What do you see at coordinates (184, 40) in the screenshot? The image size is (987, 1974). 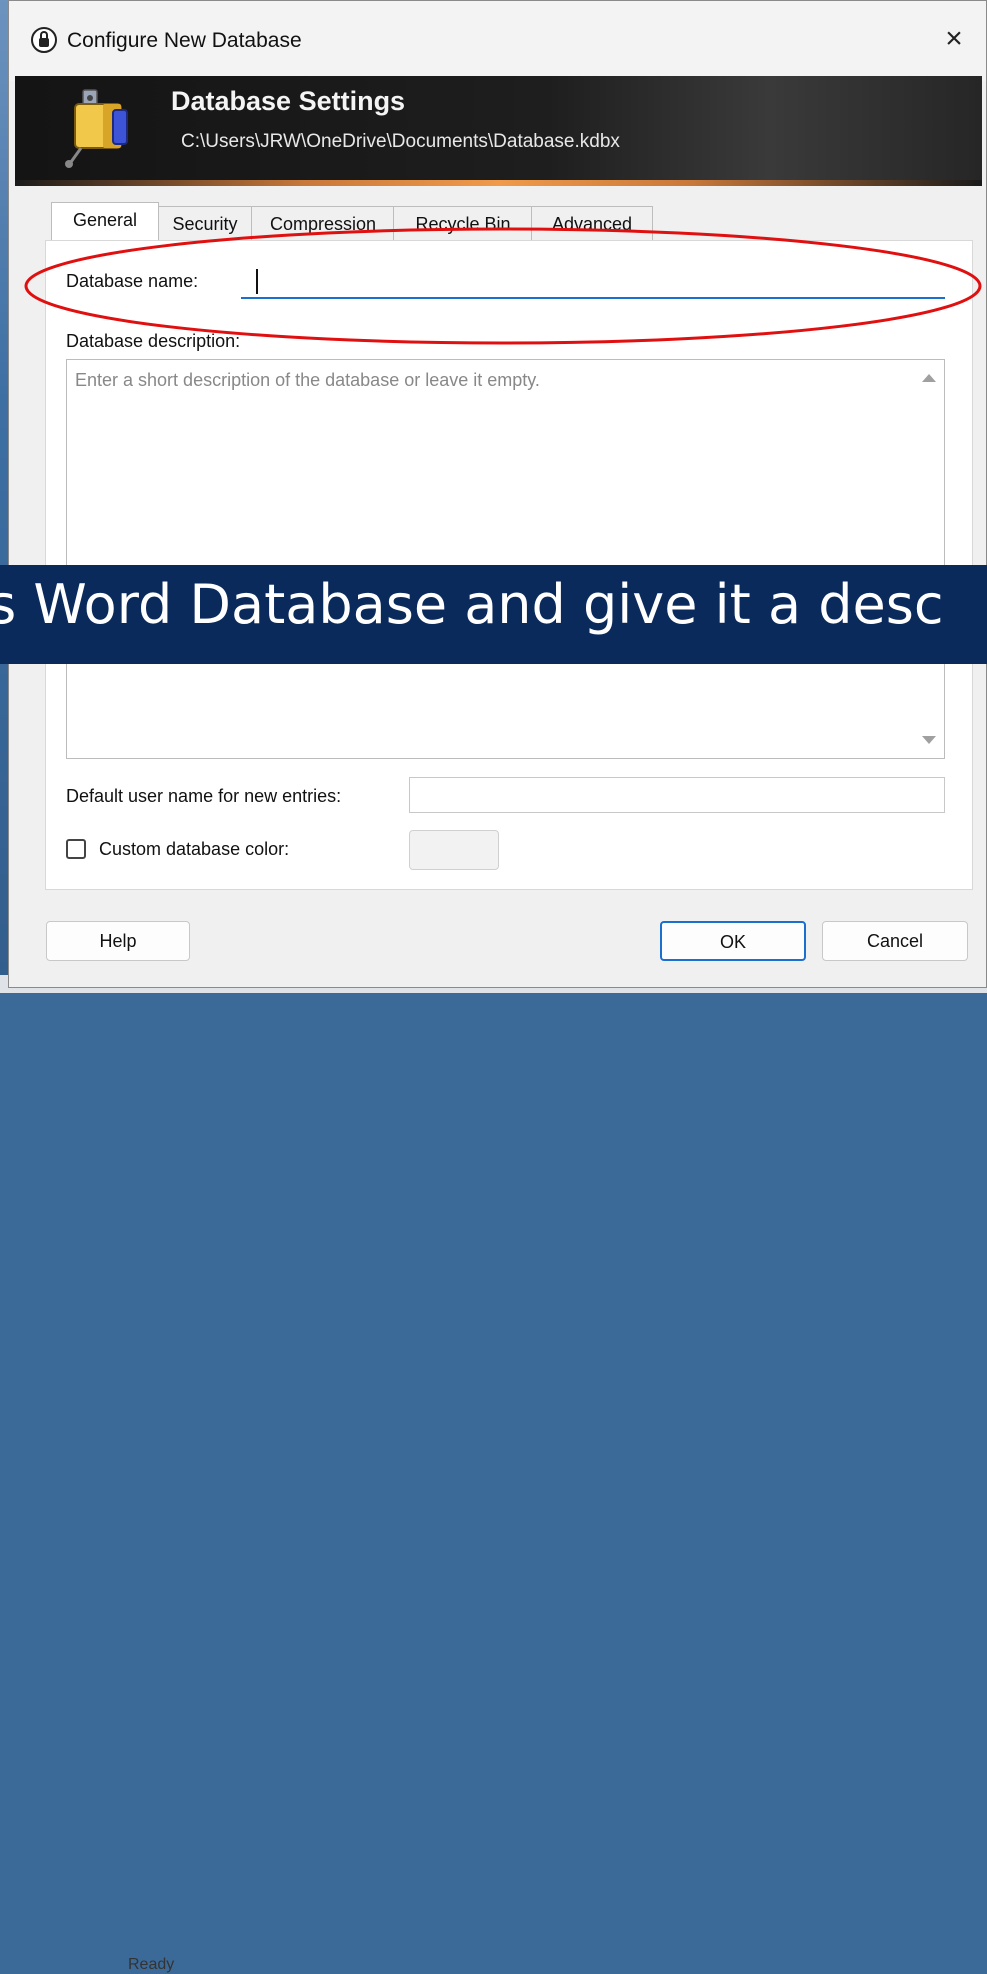 I see `window-title: Configure New Database` at bounding box center [184, 40].